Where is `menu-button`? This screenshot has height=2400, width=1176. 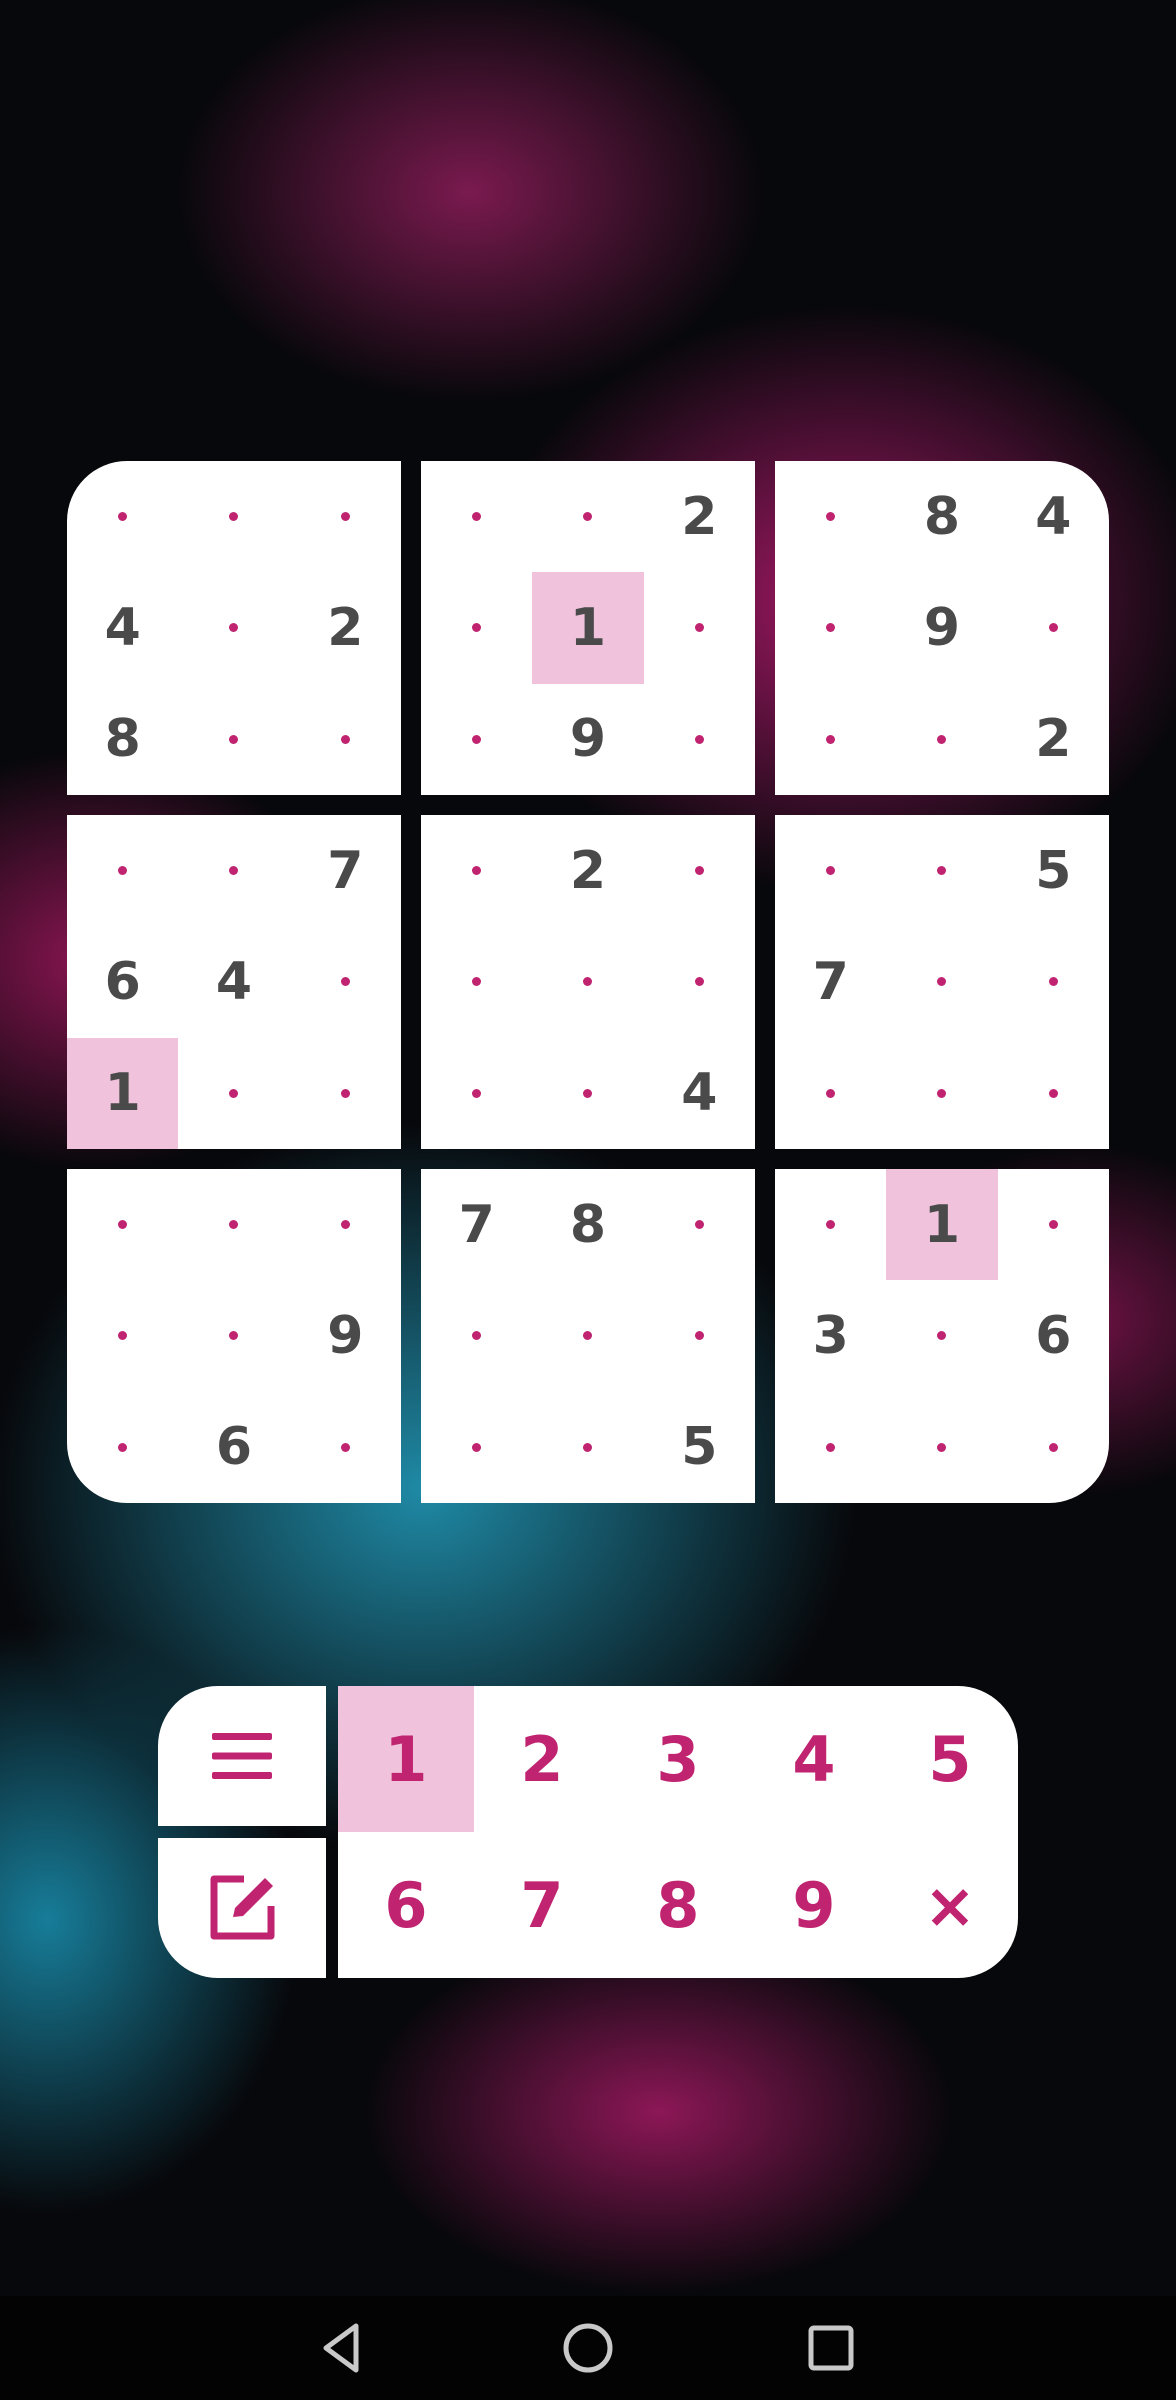
menu-button is located at coordinates (242, 1756).